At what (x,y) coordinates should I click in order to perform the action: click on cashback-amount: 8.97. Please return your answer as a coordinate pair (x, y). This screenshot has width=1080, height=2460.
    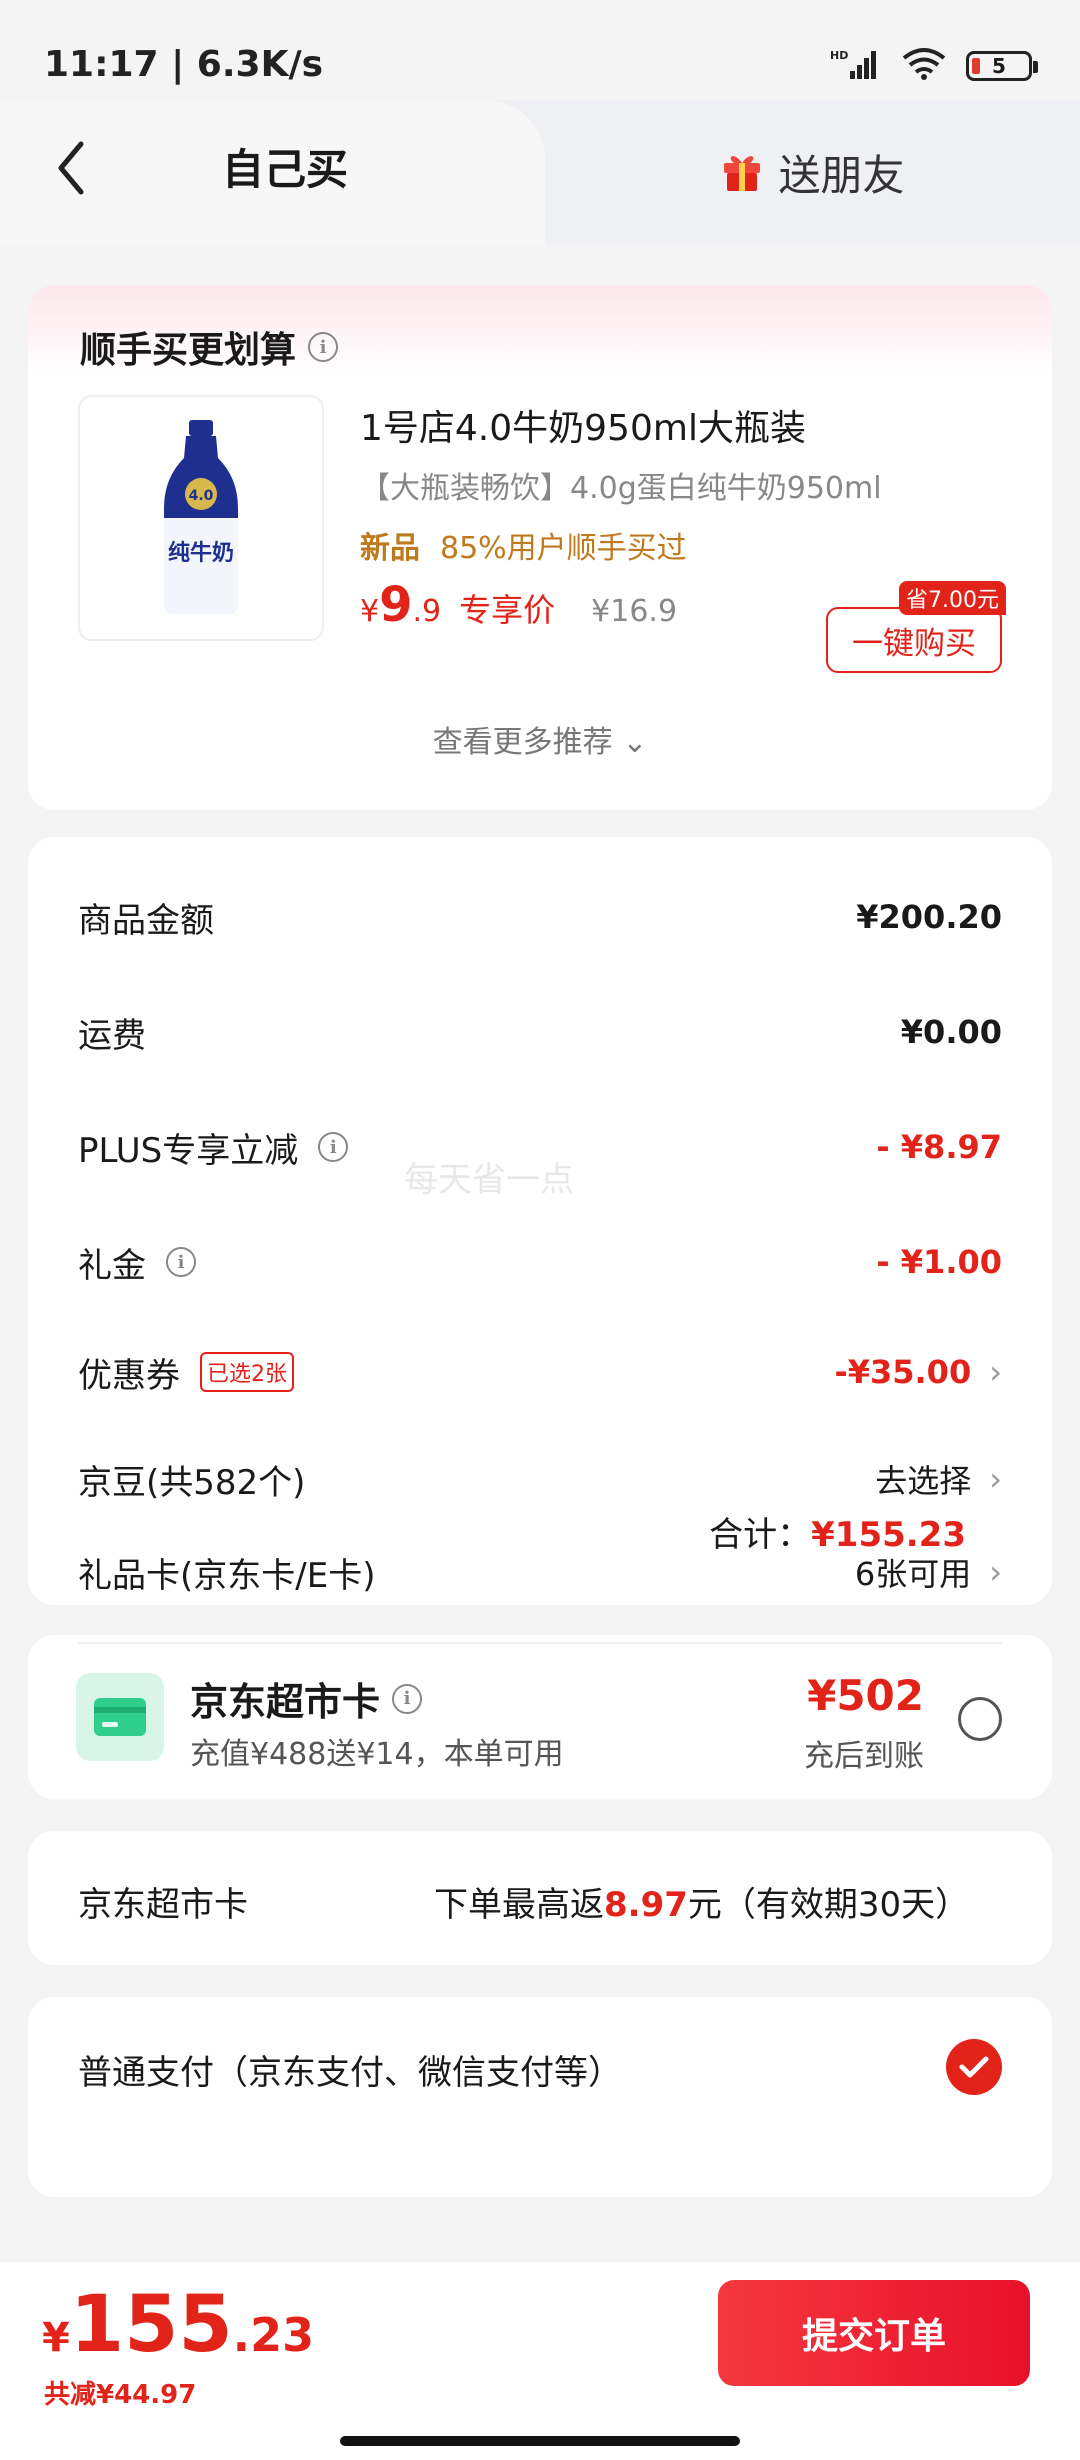
    Looking at the image, I should click on (646, 1905).